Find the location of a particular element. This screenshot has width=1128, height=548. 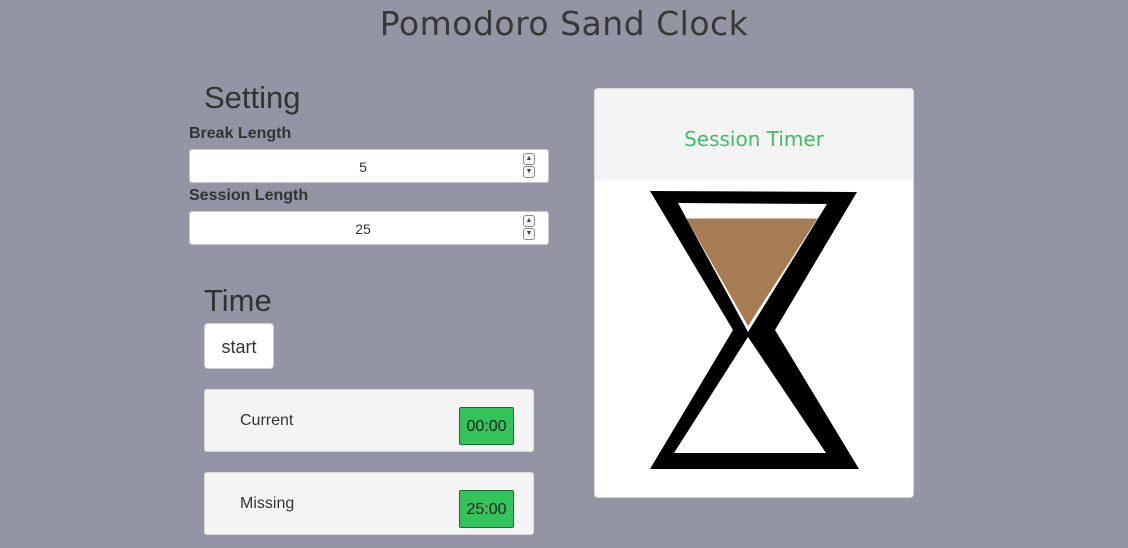

session-length-input: 25 ▲ ▼ is located at coordinates (369, 228).